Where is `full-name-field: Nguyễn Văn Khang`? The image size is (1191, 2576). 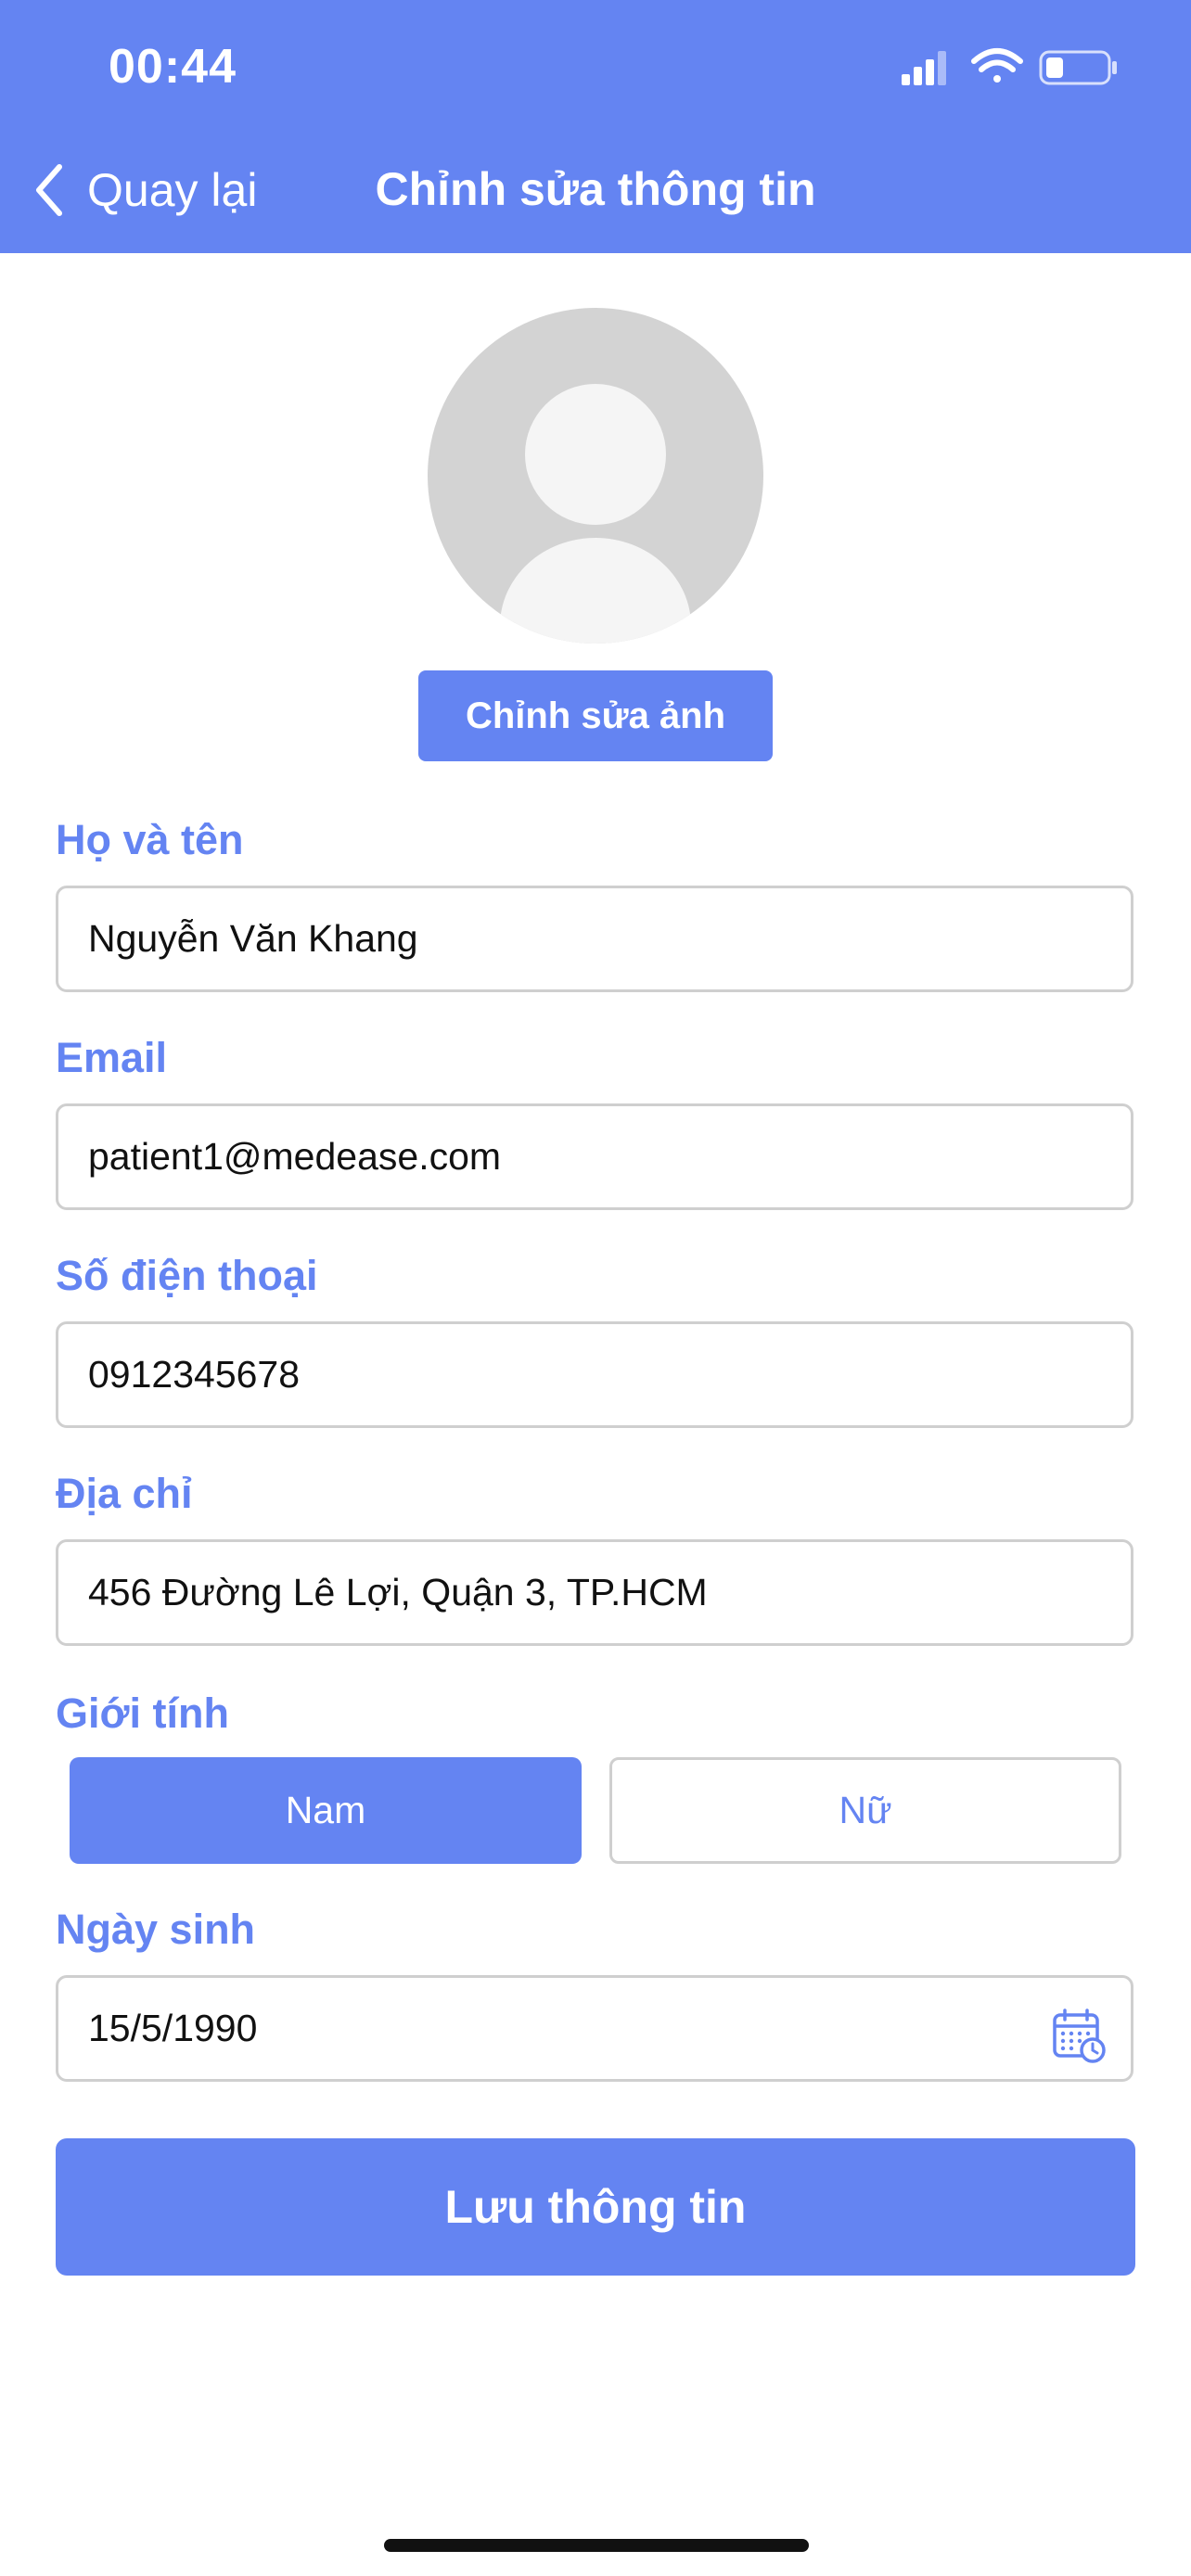 full-name-field: Nguyễn Văn Khang is located at coordinates (594, 939).